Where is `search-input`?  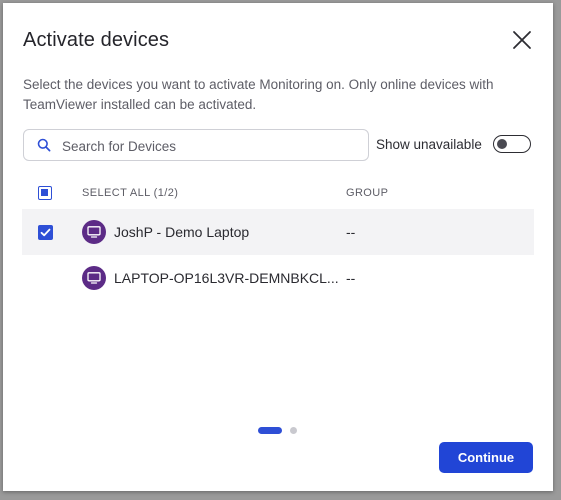
search-input is located at coordinates (207, 146).